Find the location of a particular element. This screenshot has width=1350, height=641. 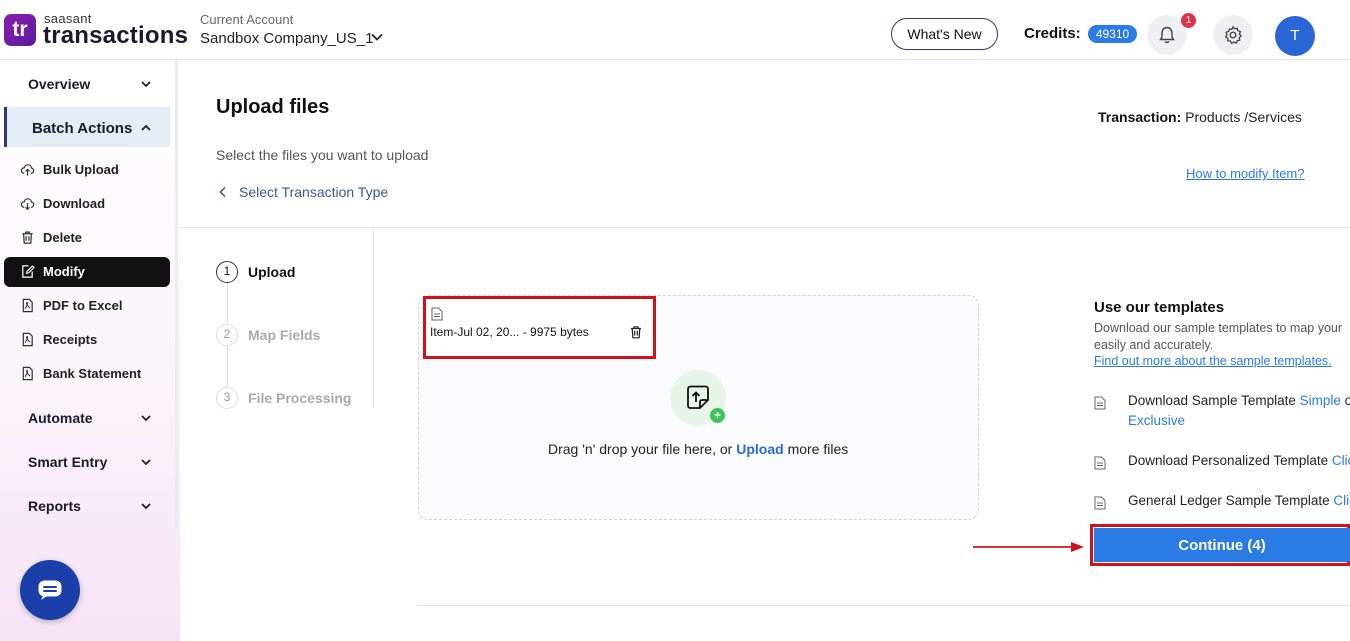

simple-template-link: Simple is located at coordinates (1320, 400).